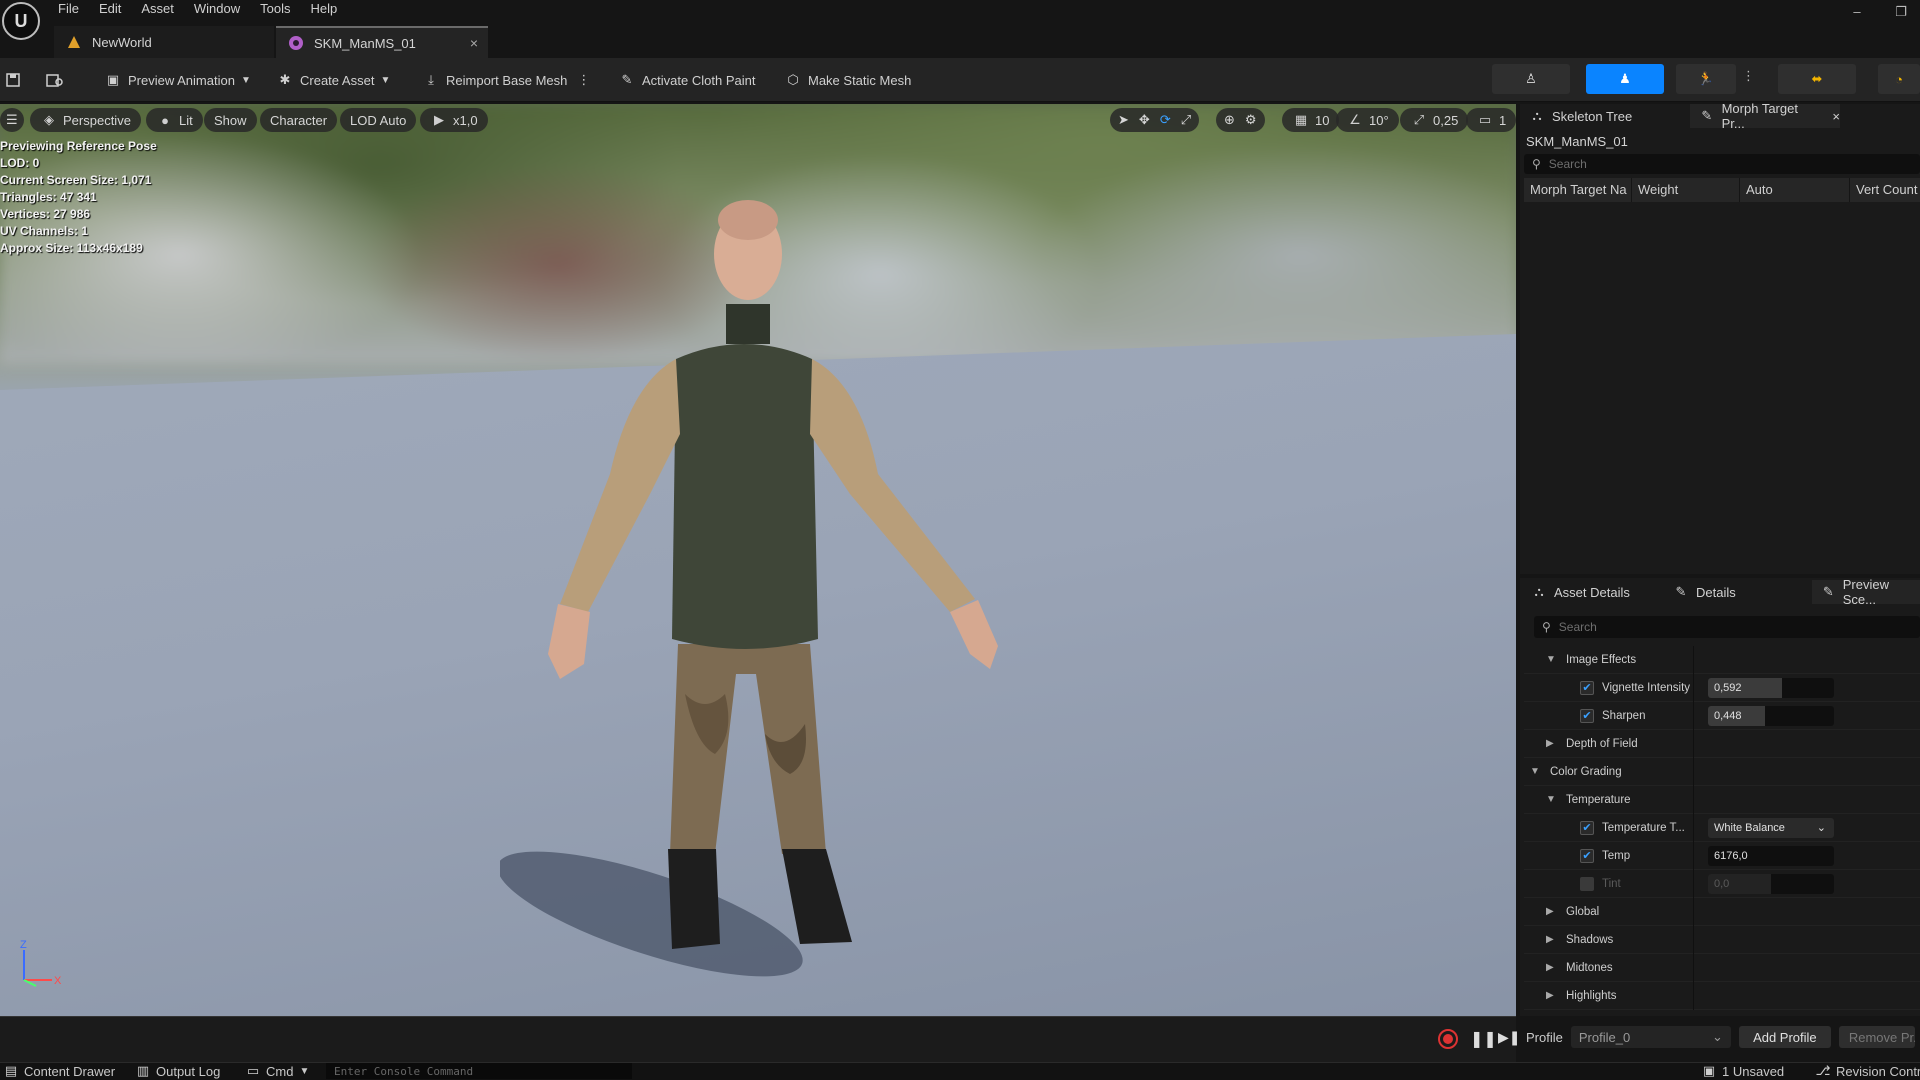 Image resolution: width=1920 pixels, height=1080 pixels. I want to click on rotate-icon: ⟳, so click(1165, 120).